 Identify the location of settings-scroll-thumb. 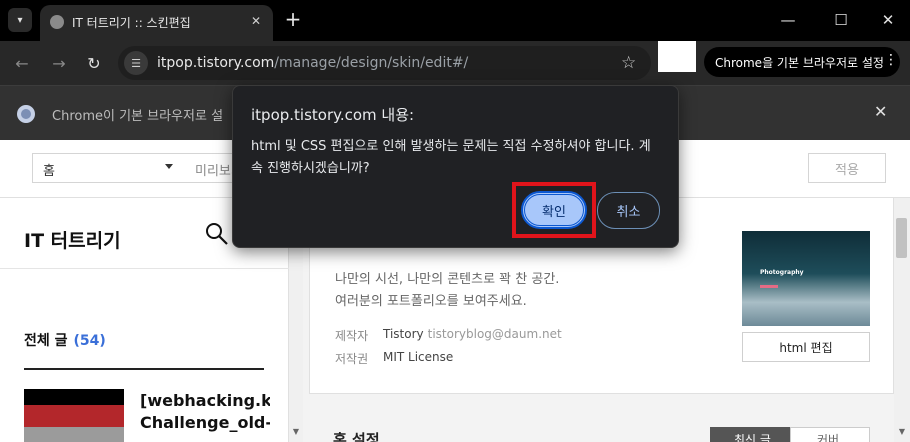
(901, 238).